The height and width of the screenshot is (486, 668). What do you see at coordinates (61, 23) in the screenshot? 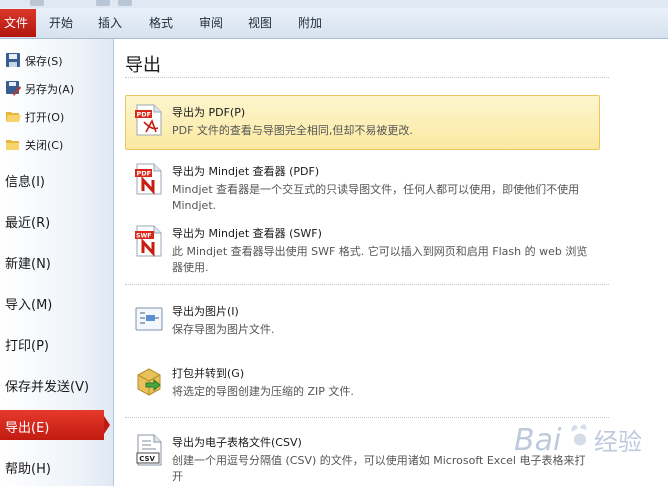
I see `tab-home: 开始` at bounding box center [61, 23].